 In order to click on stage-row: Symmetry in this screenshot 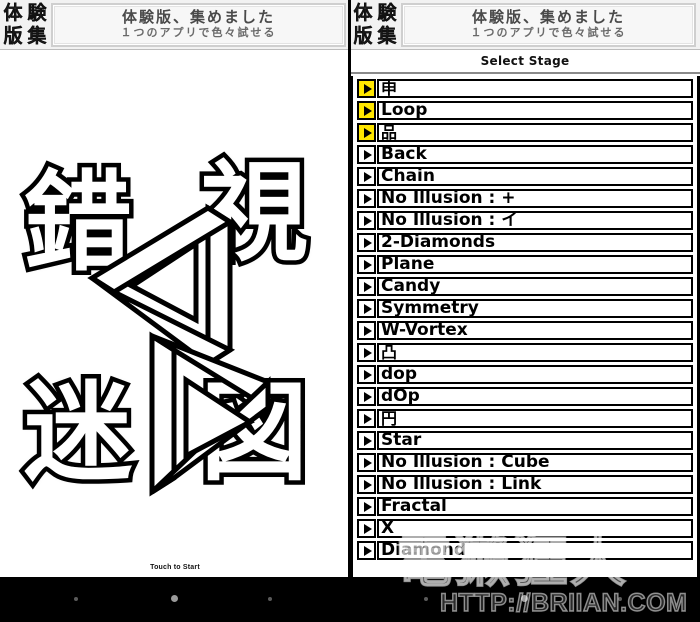, I will do `click(525, 308)`.